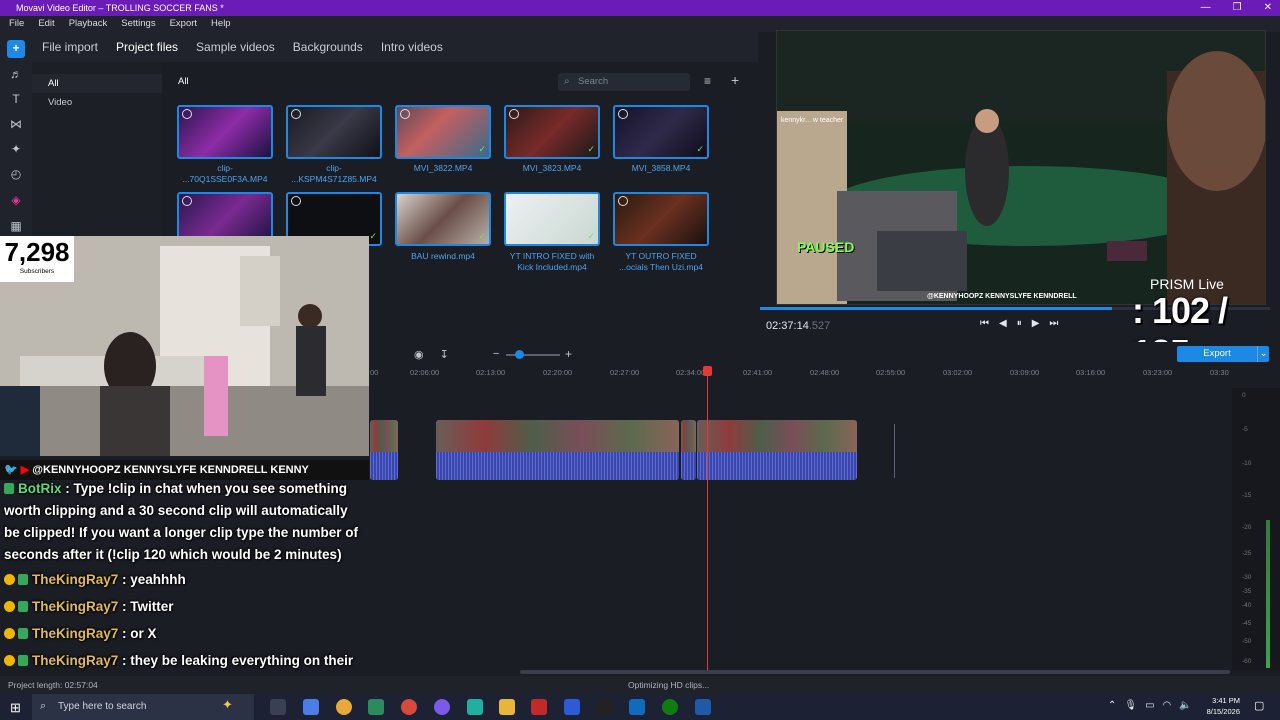 This screenshot has width=1280, height=720. Describe the element at coordinates (707, 520) in the screenshot. I see `playhead` at that location.